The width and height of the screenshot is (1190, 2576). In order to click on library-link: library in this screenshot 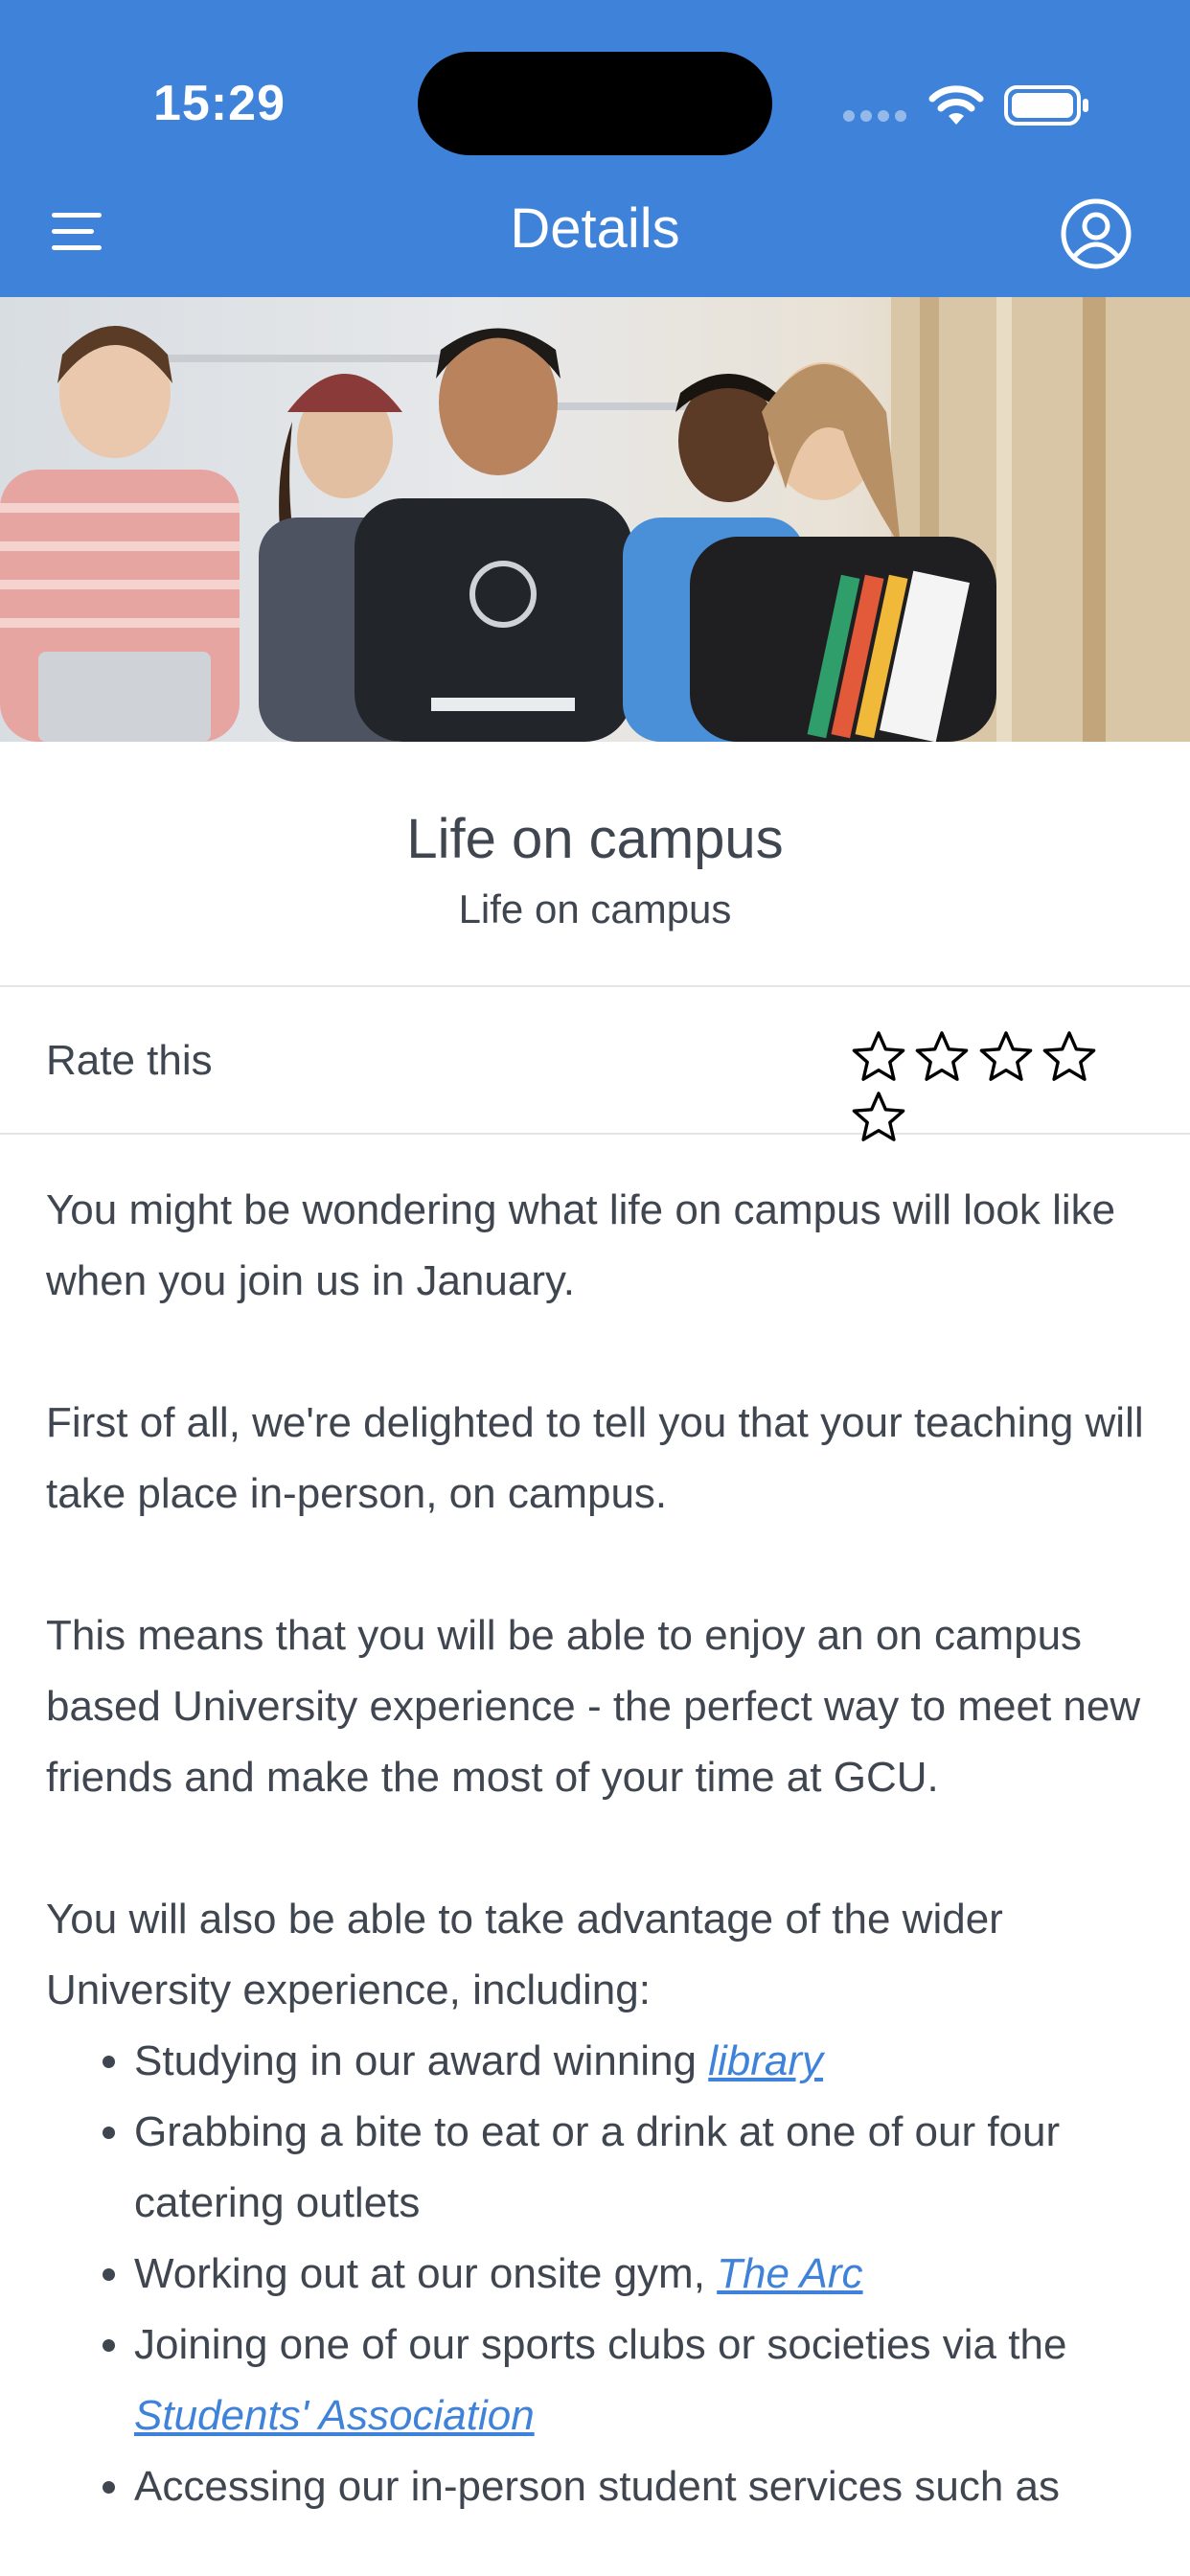, I will do `click(765, 2060)`.